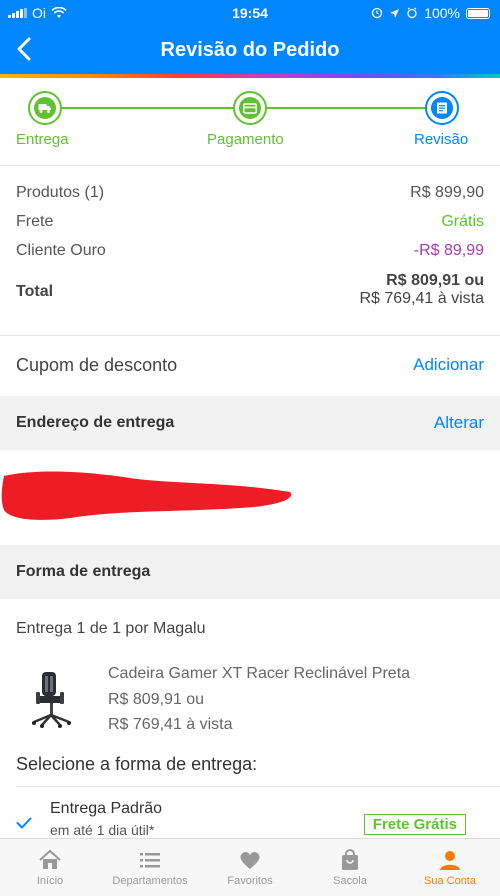 This screenshot has height=896, width=500. Describe the element at coordinates (441, 139) in the screenshot. I see `step-label-review: Revisão` at that location.